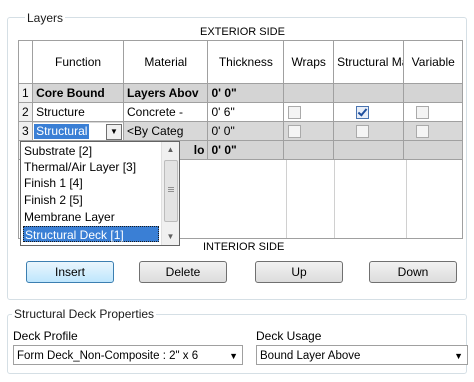 This screenshot has width=474, height=382. Describe the element at coordinates (246, 112) in the screenshot. I see `thickness-cell: 0' 6"` at that location.